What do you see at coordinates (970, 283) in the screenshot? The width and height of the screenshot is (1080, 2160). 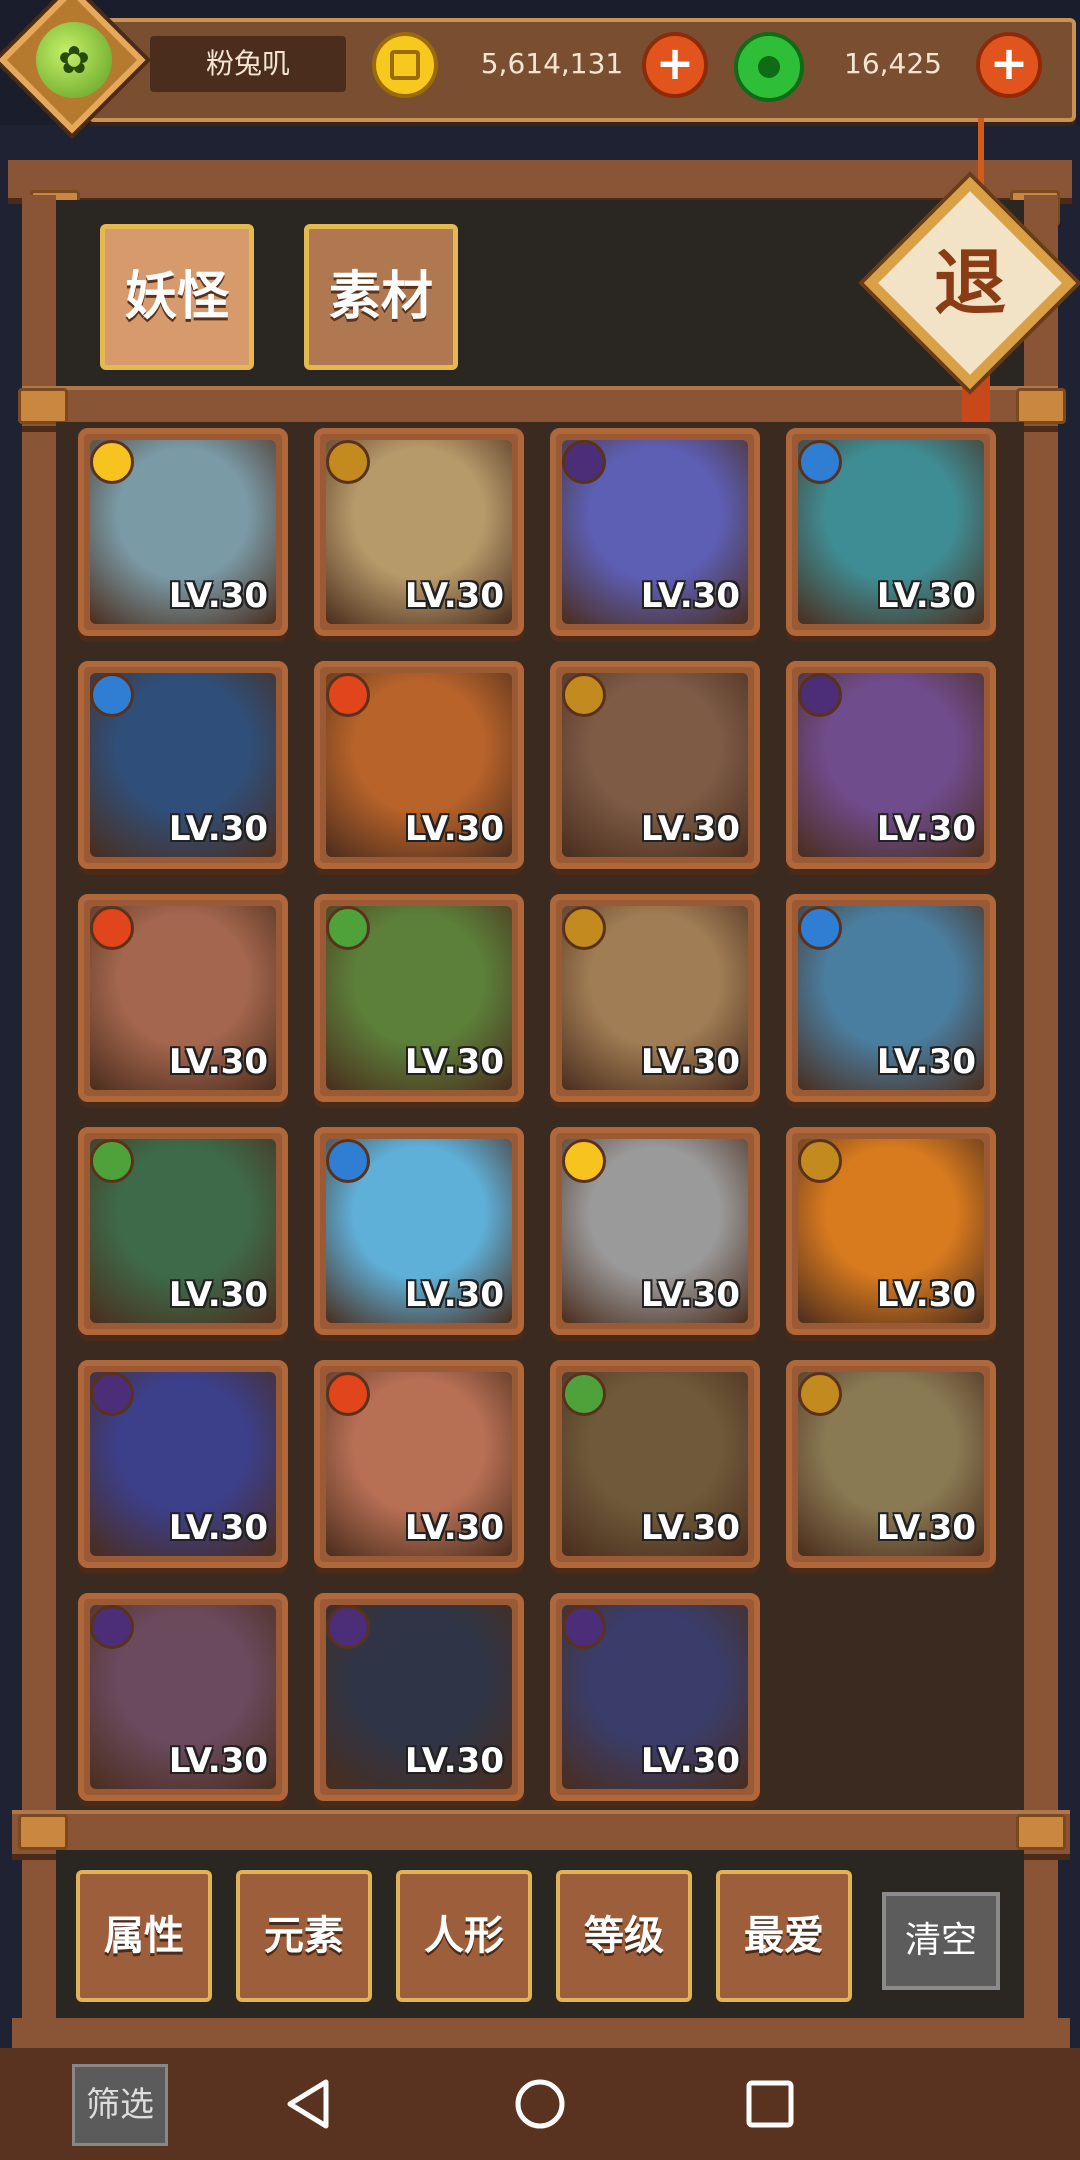 I see `exit-label: 退` at bounding box center [970, 283].